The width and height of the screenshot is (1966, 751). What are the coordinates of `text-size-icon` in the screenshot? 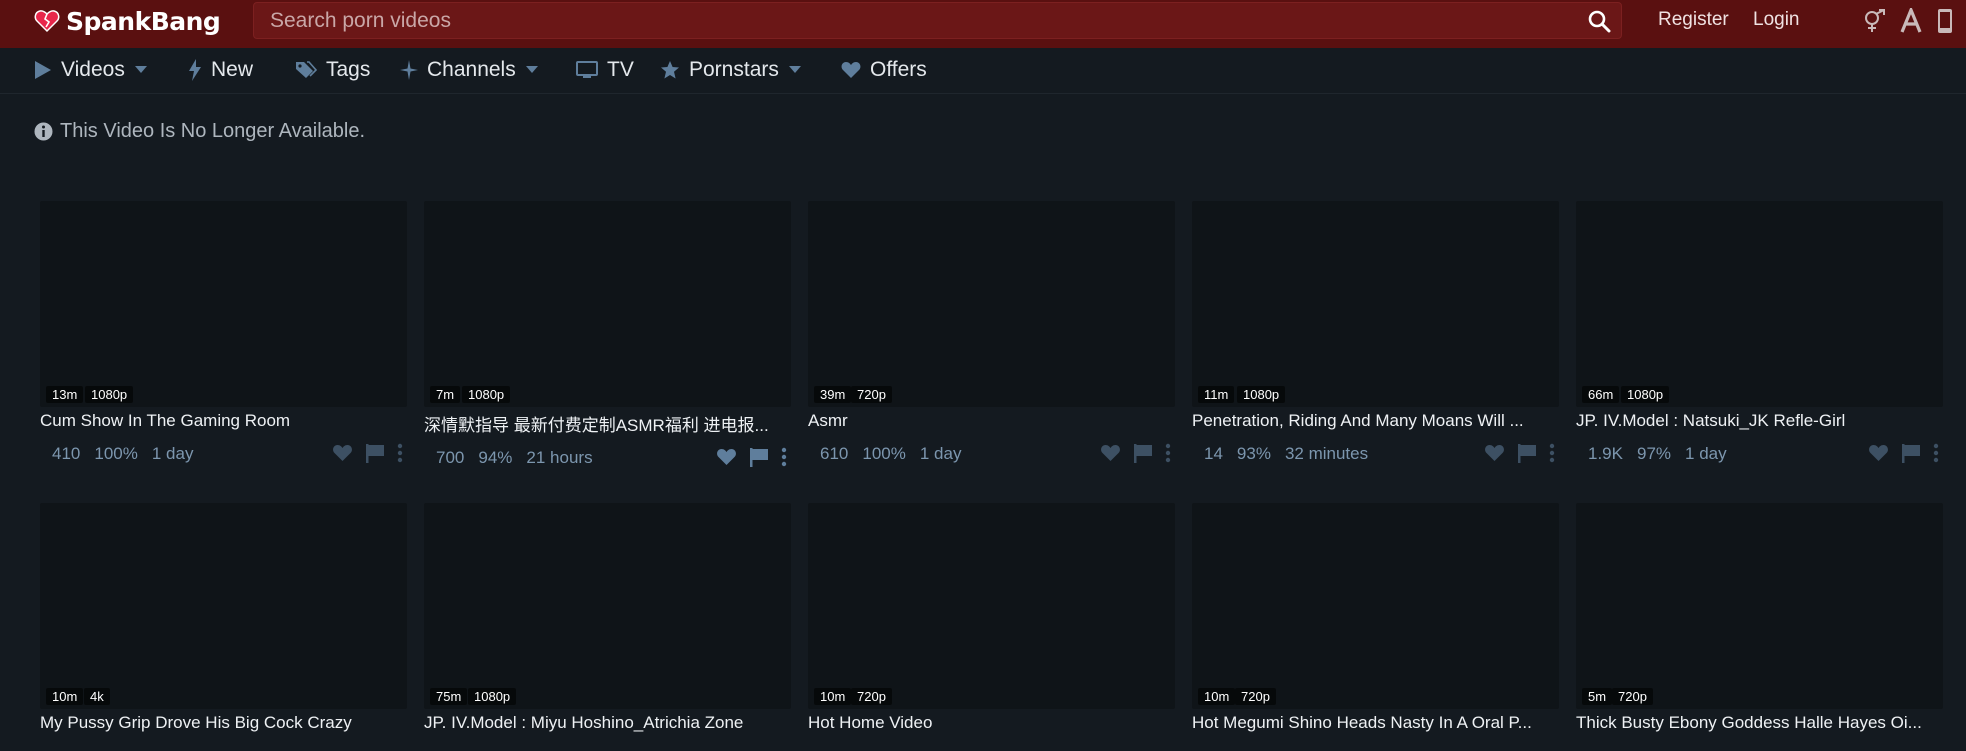 It's located at (1911, 21).